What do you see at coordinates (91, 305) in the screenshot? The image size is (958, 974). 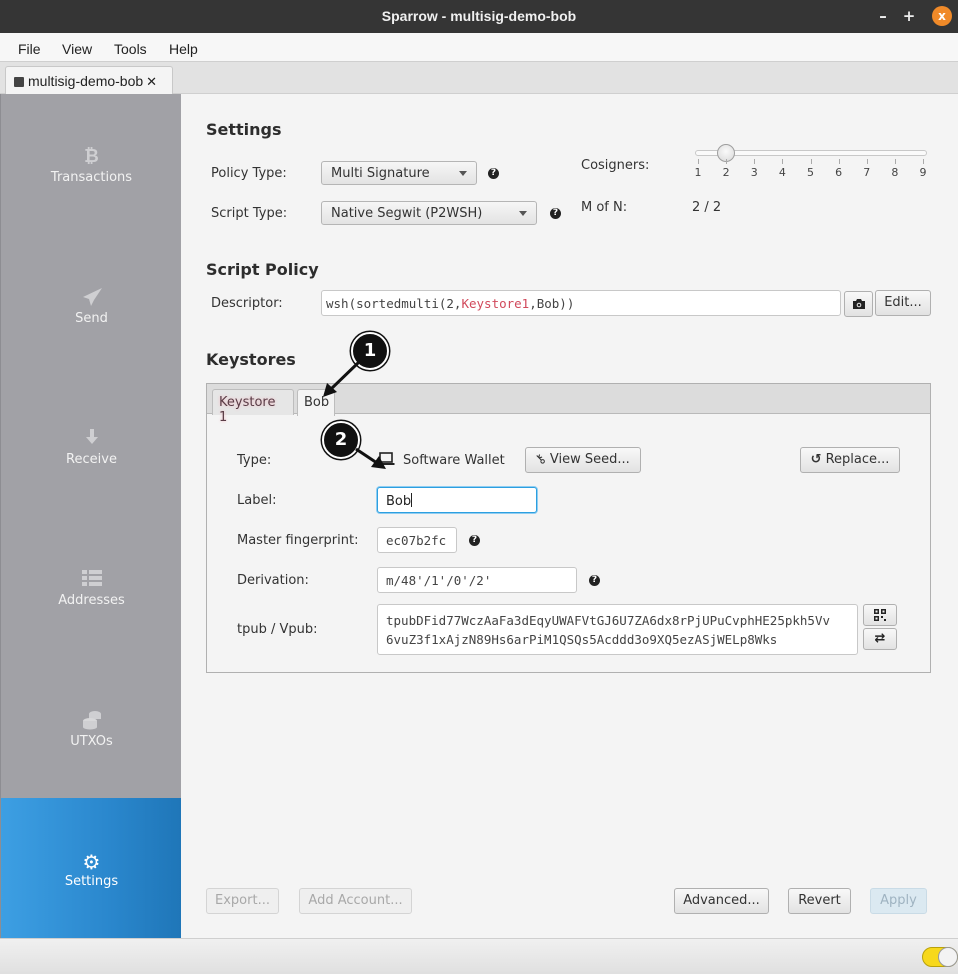 I see `sidebar-item-send: Send` at bounding box center [91, 305].